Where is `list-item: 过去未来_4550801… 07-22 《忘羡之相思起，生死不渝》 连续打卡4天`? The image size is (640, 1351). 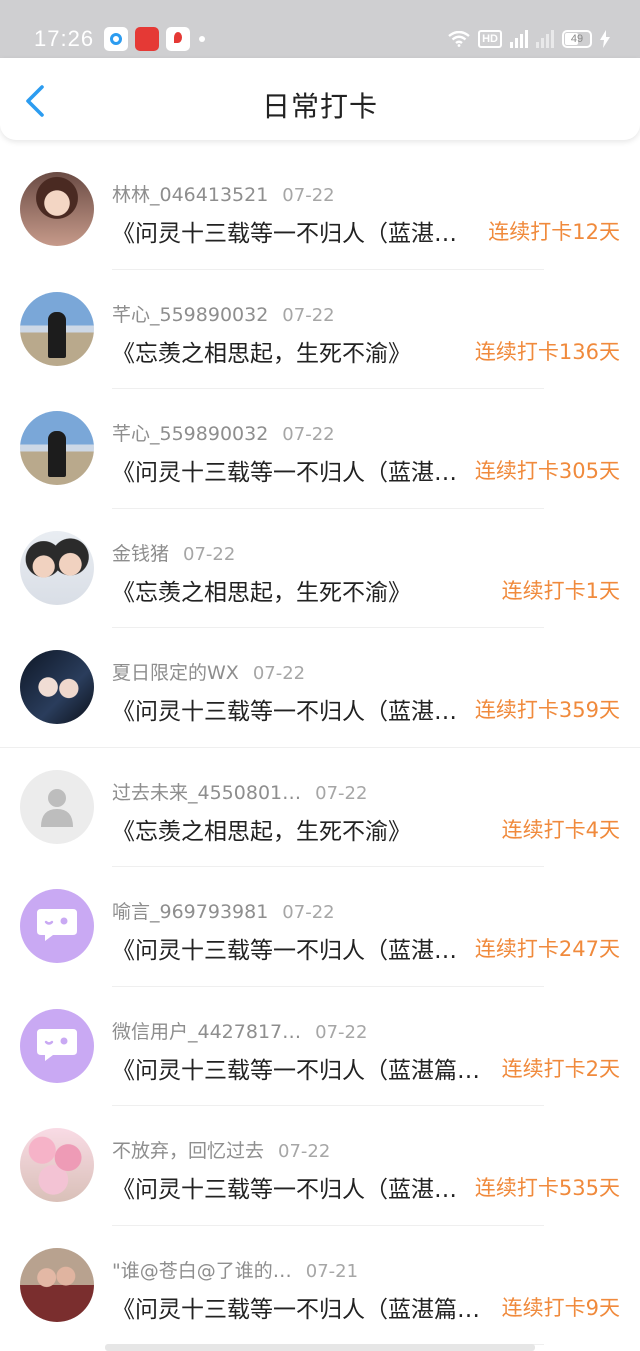 list-item: 过去未来_4550801… 07-22 《忘羡之相思起，生死不渝》 连续打卡4天 is located at coordinates (320, 808).